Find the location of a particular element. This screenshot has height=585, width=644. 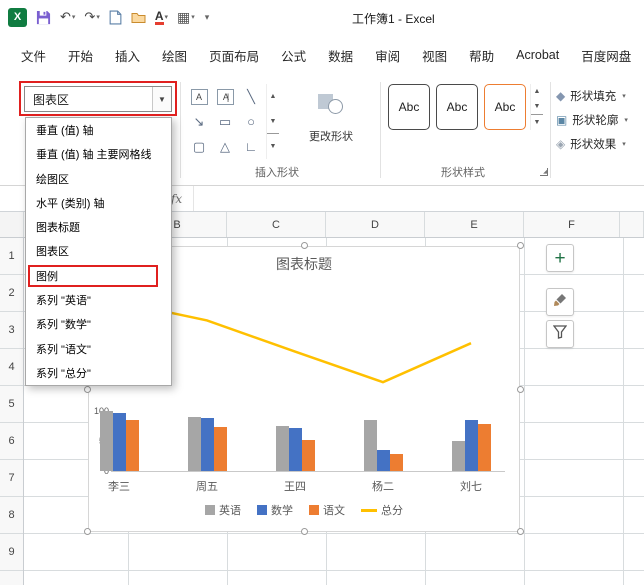

dropdown-item: 系列 "语文" is located at coordinates (98, 348).